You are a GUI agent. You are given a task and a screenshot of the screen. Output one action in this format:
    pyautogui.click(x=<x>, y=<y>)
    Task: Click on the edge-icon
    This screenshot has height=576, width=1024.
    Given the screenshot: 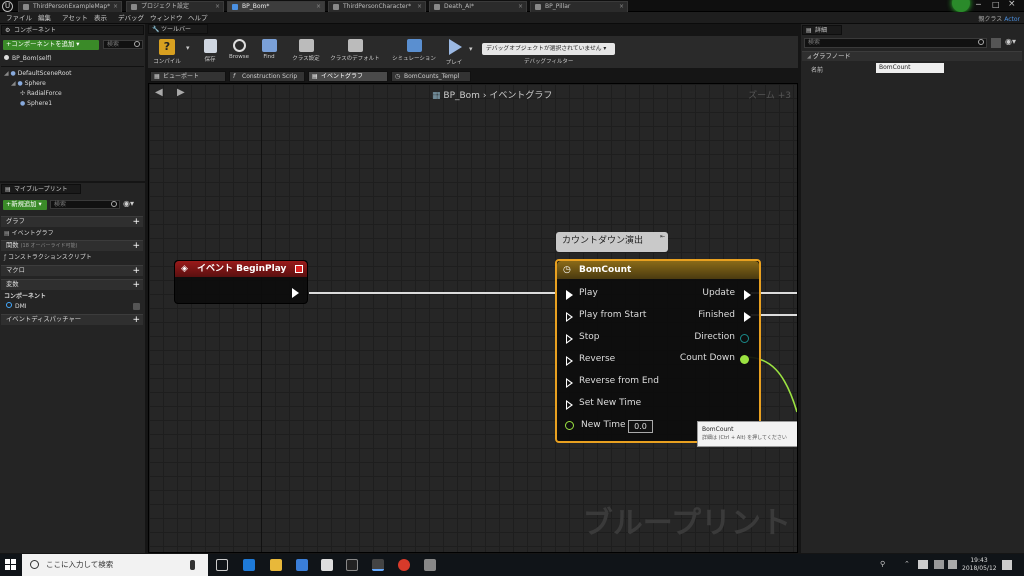 What is the action you would take?
    pyautogui.click(x=249, y=565)
    